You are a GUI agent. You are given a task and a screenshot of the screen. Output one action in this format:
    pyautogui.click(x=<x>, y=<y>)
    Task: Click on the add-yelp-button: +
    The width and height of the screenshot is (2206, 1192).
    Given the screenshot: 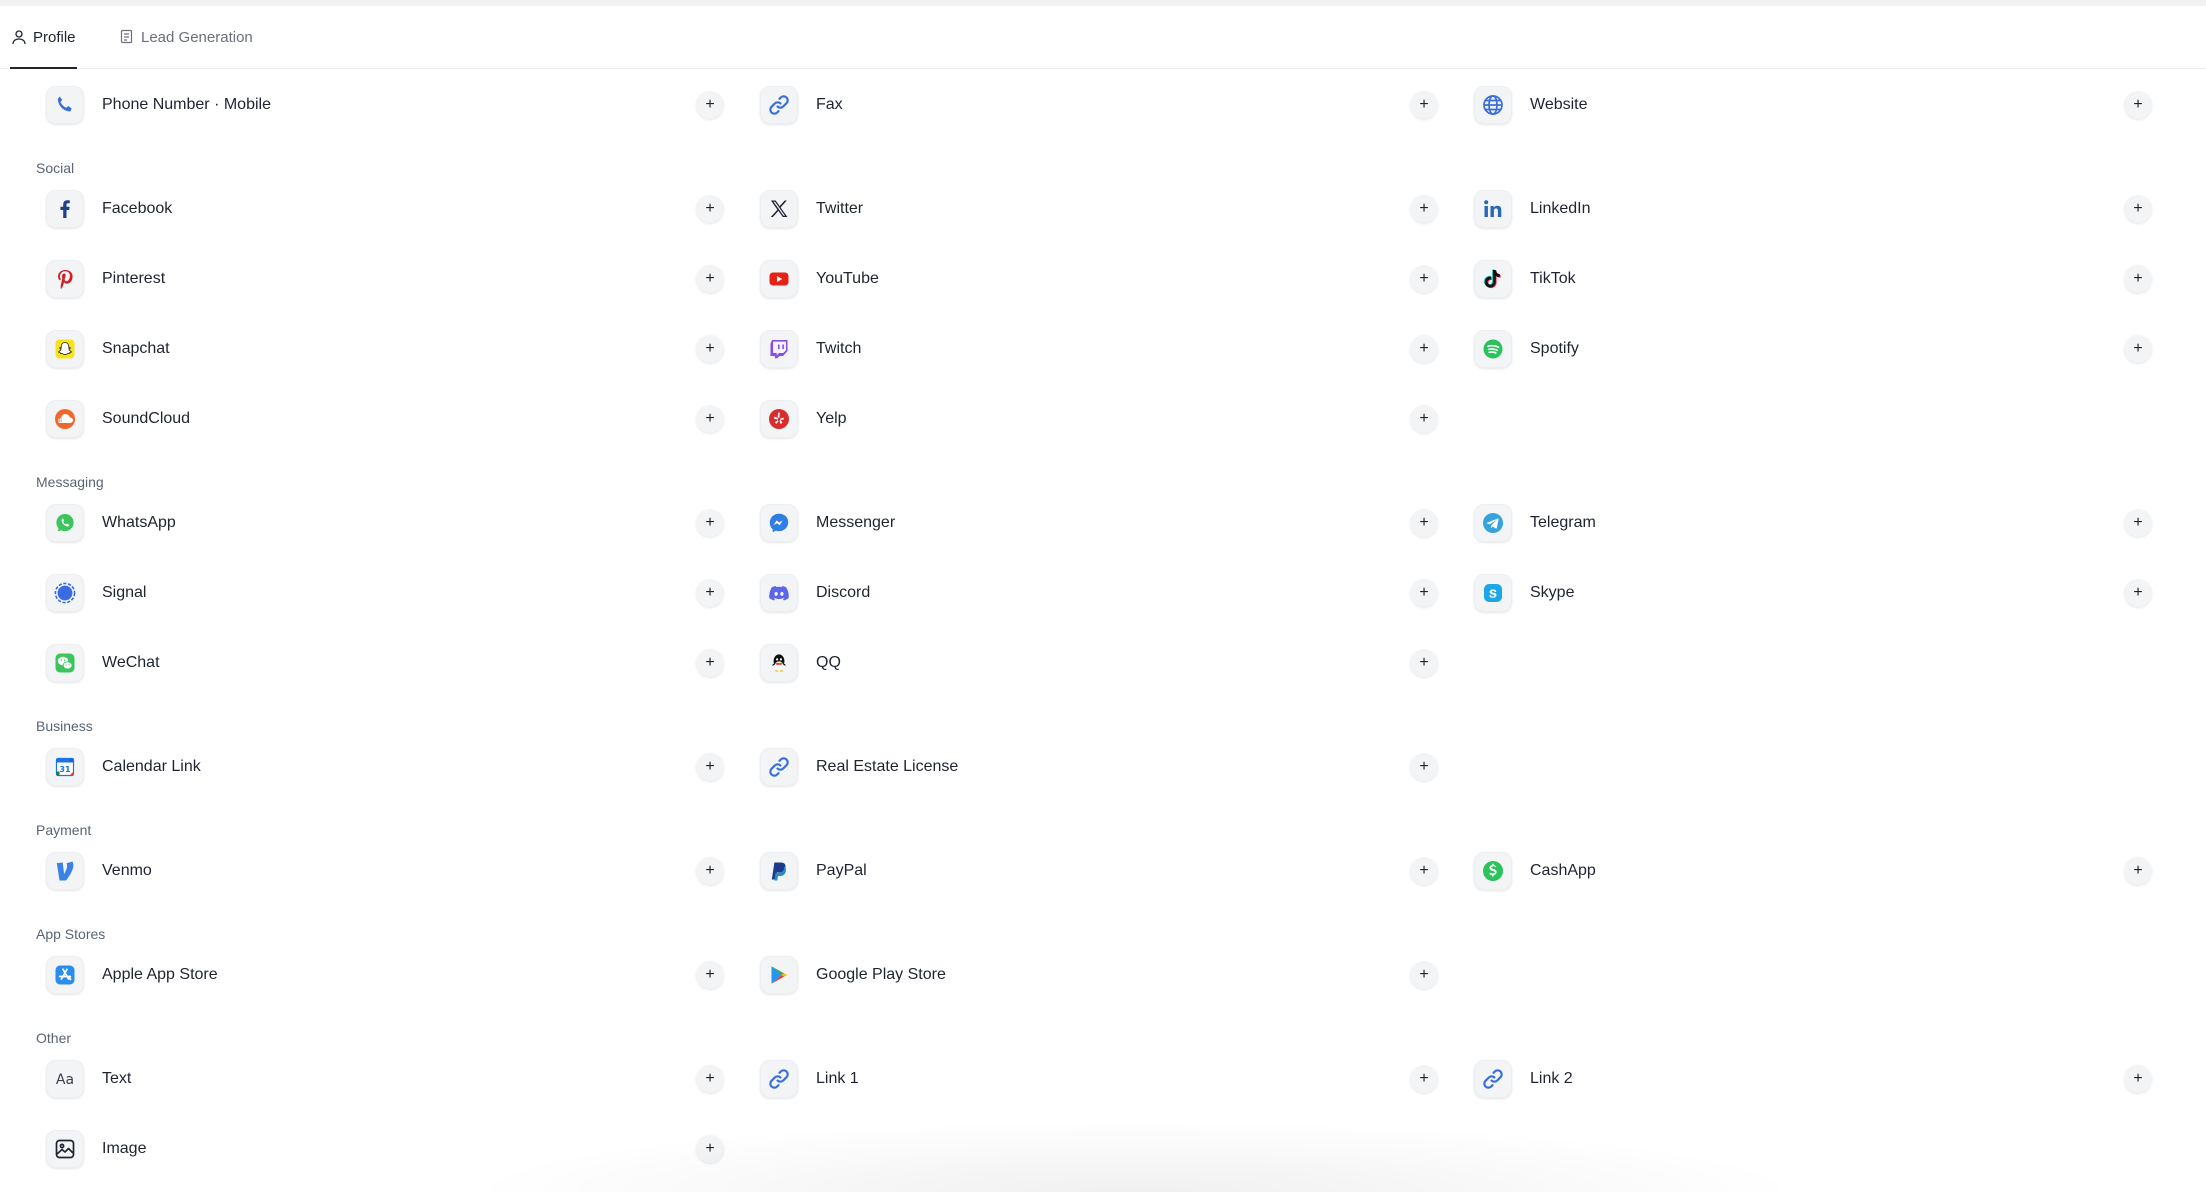 What is the action you would take?
    pyautogui.click(x=1424, y=419)
    